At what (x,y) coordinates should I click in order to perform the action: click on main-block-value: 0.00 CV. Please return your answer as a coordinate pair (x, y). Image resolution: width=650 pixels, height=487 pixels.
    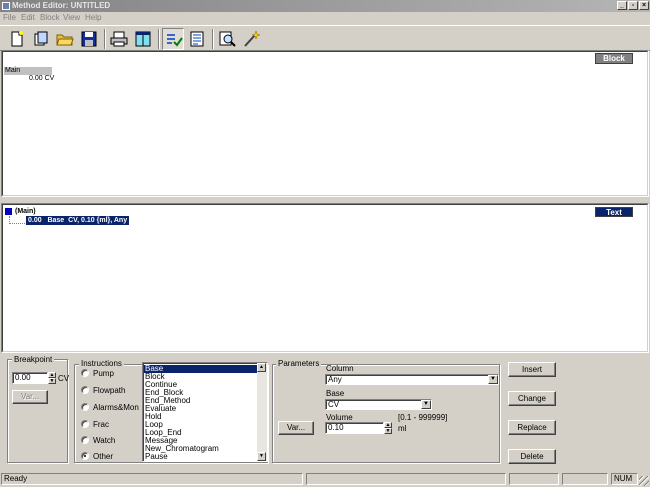
    Looking at the image, I should click on (42, 78).